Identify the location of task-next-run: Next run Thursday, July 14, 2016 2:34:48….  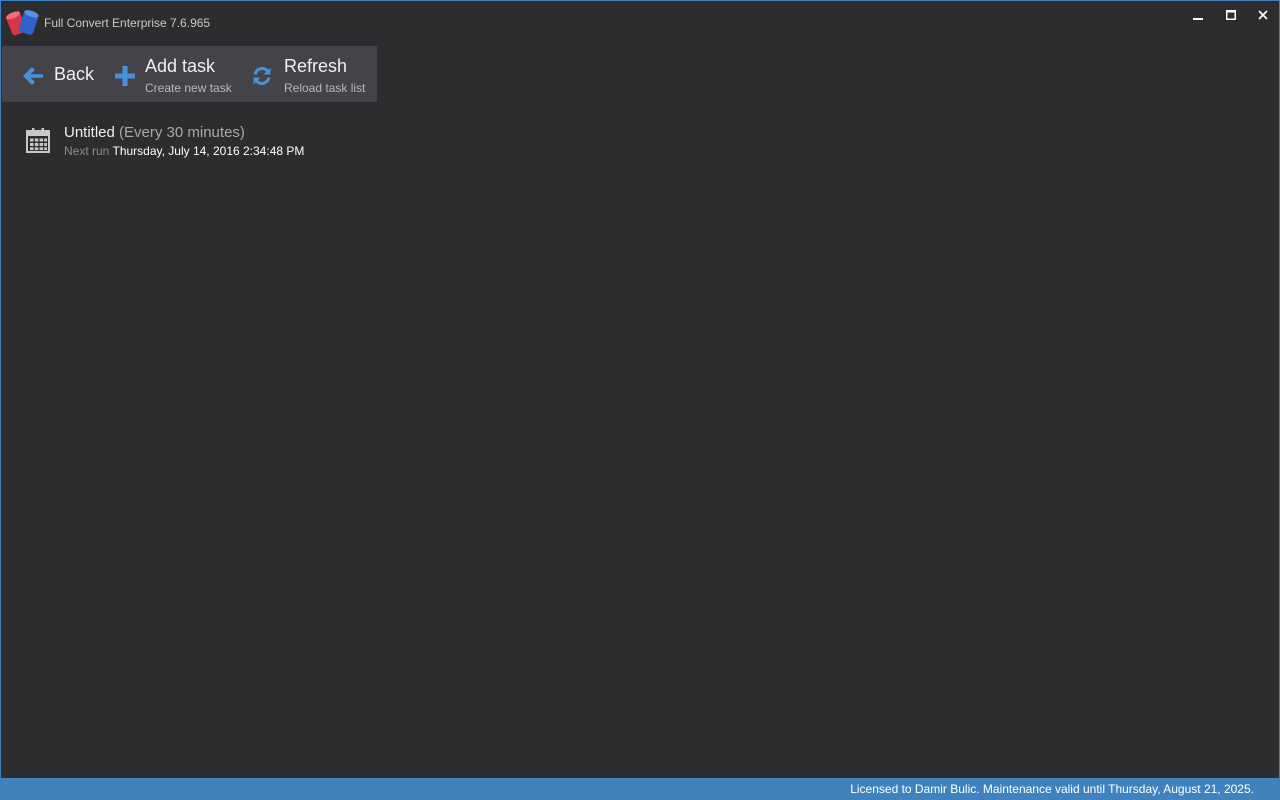
(184, 151).